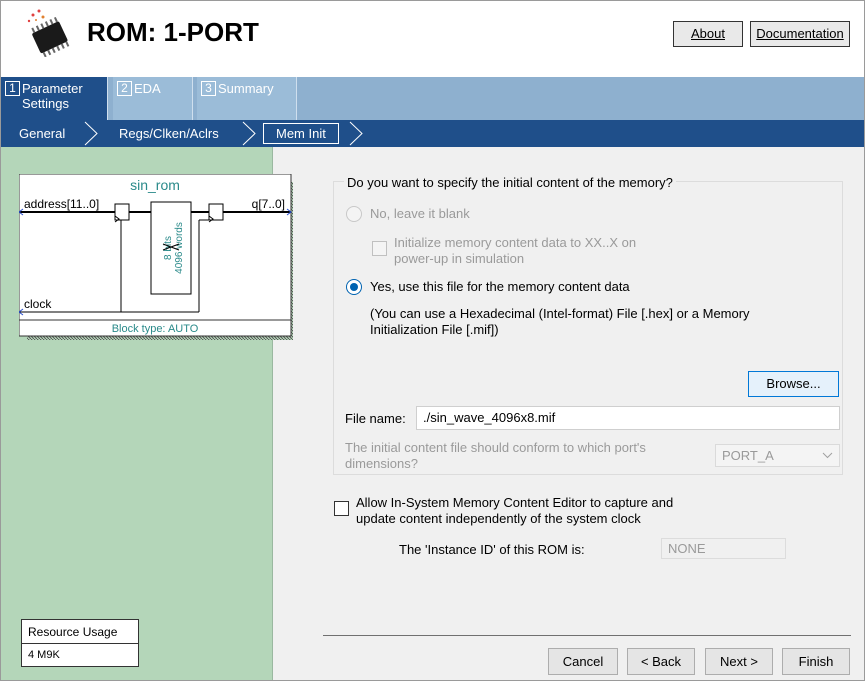 The image size is (865, 681). Describe the element at coordinates (155, 329) in the screenshot. I see `block-type-label: Block type: AUTO` at that location.